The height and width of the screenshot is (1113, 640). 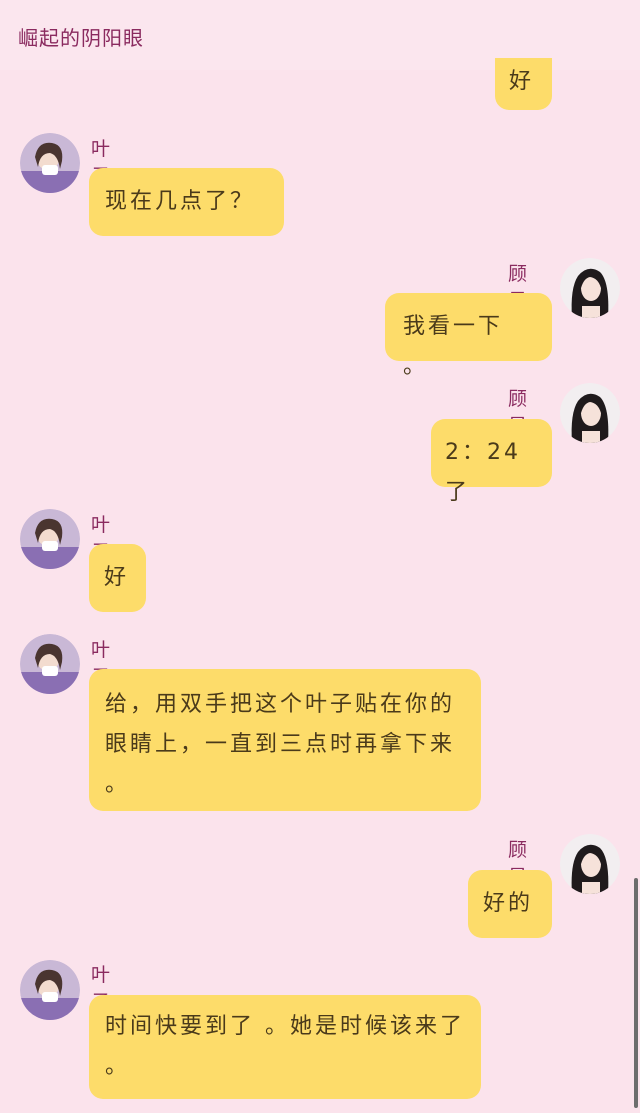 I want to click on message-bubble: 现在几点了？, so click(x=186, y=202).